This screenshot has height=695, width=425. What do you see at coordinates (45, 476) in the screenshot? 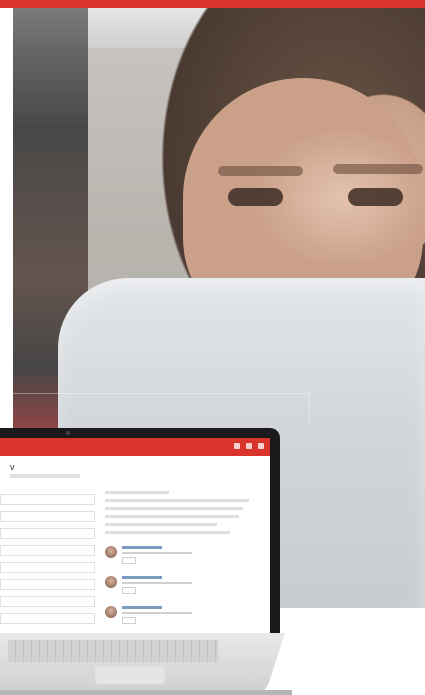
I see `app-subtitle-line` at bounding box center [45, 476].